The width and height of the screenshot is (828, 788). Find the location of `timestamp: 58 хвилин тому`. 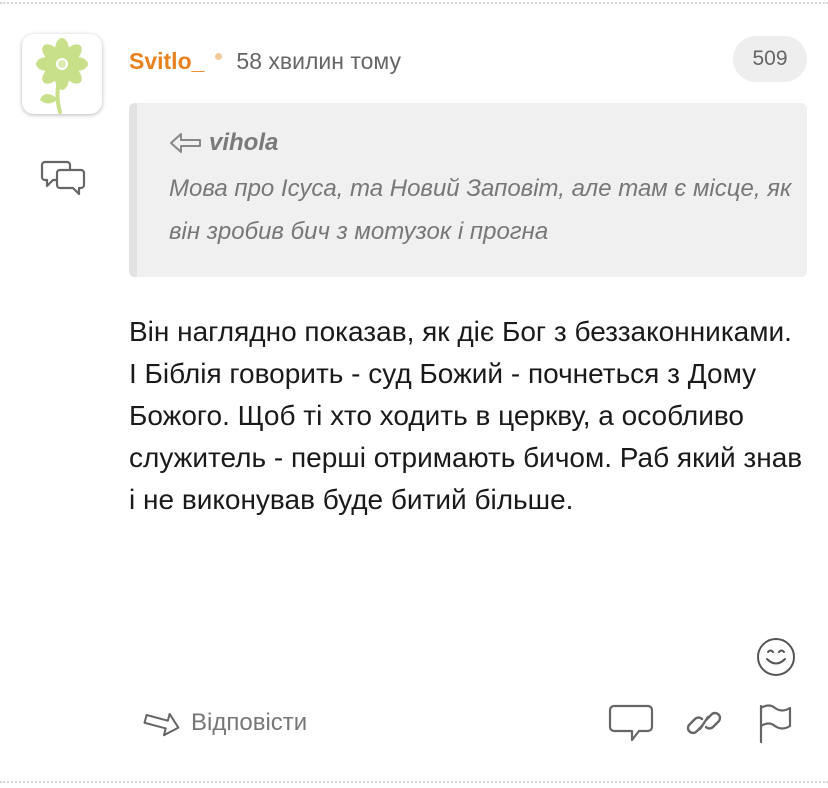

timestamp: 58 хвилин тому is located at coordinates (318, 60).